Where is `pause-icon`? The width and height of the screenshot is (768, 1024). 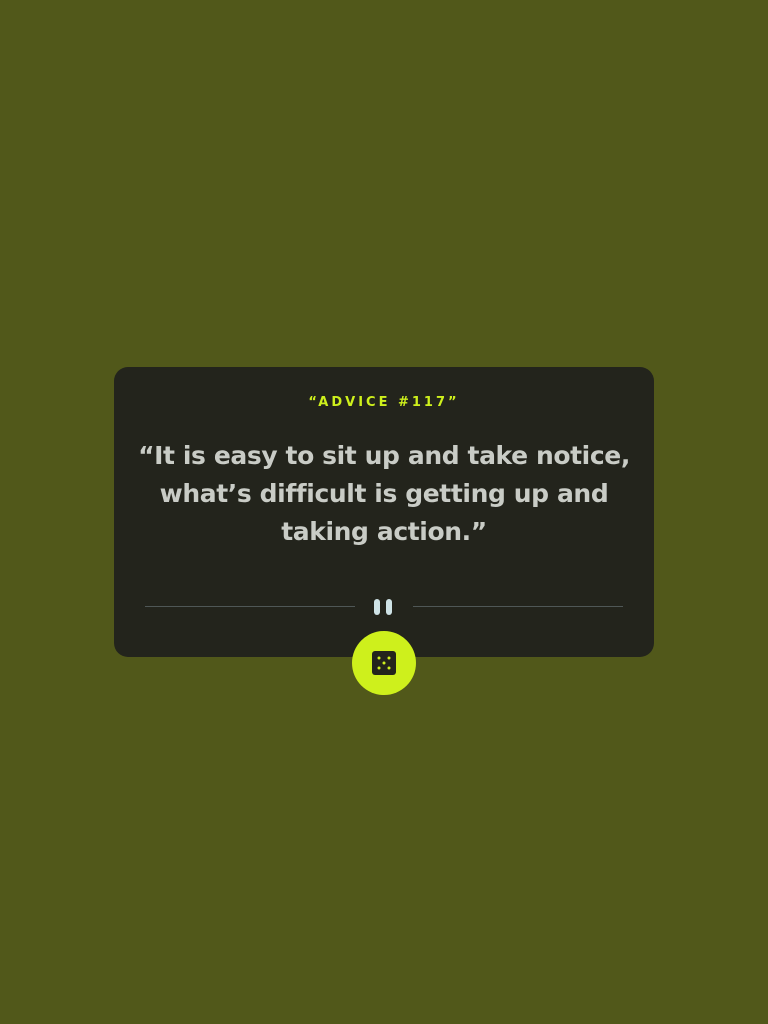
pause-icon is located at coordinates (384, 607).